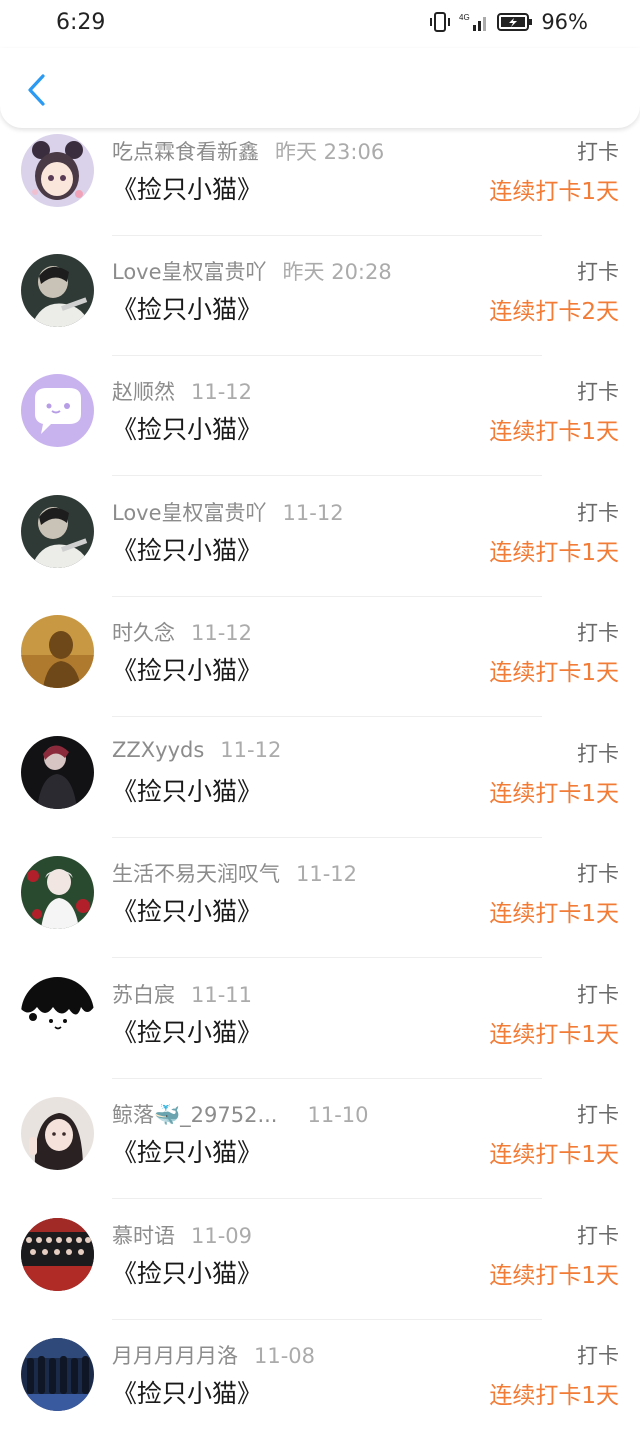 The height and width of the screenshot is (1450, 640). I want to click on checkin-date: 11-11, so click(222, 995).